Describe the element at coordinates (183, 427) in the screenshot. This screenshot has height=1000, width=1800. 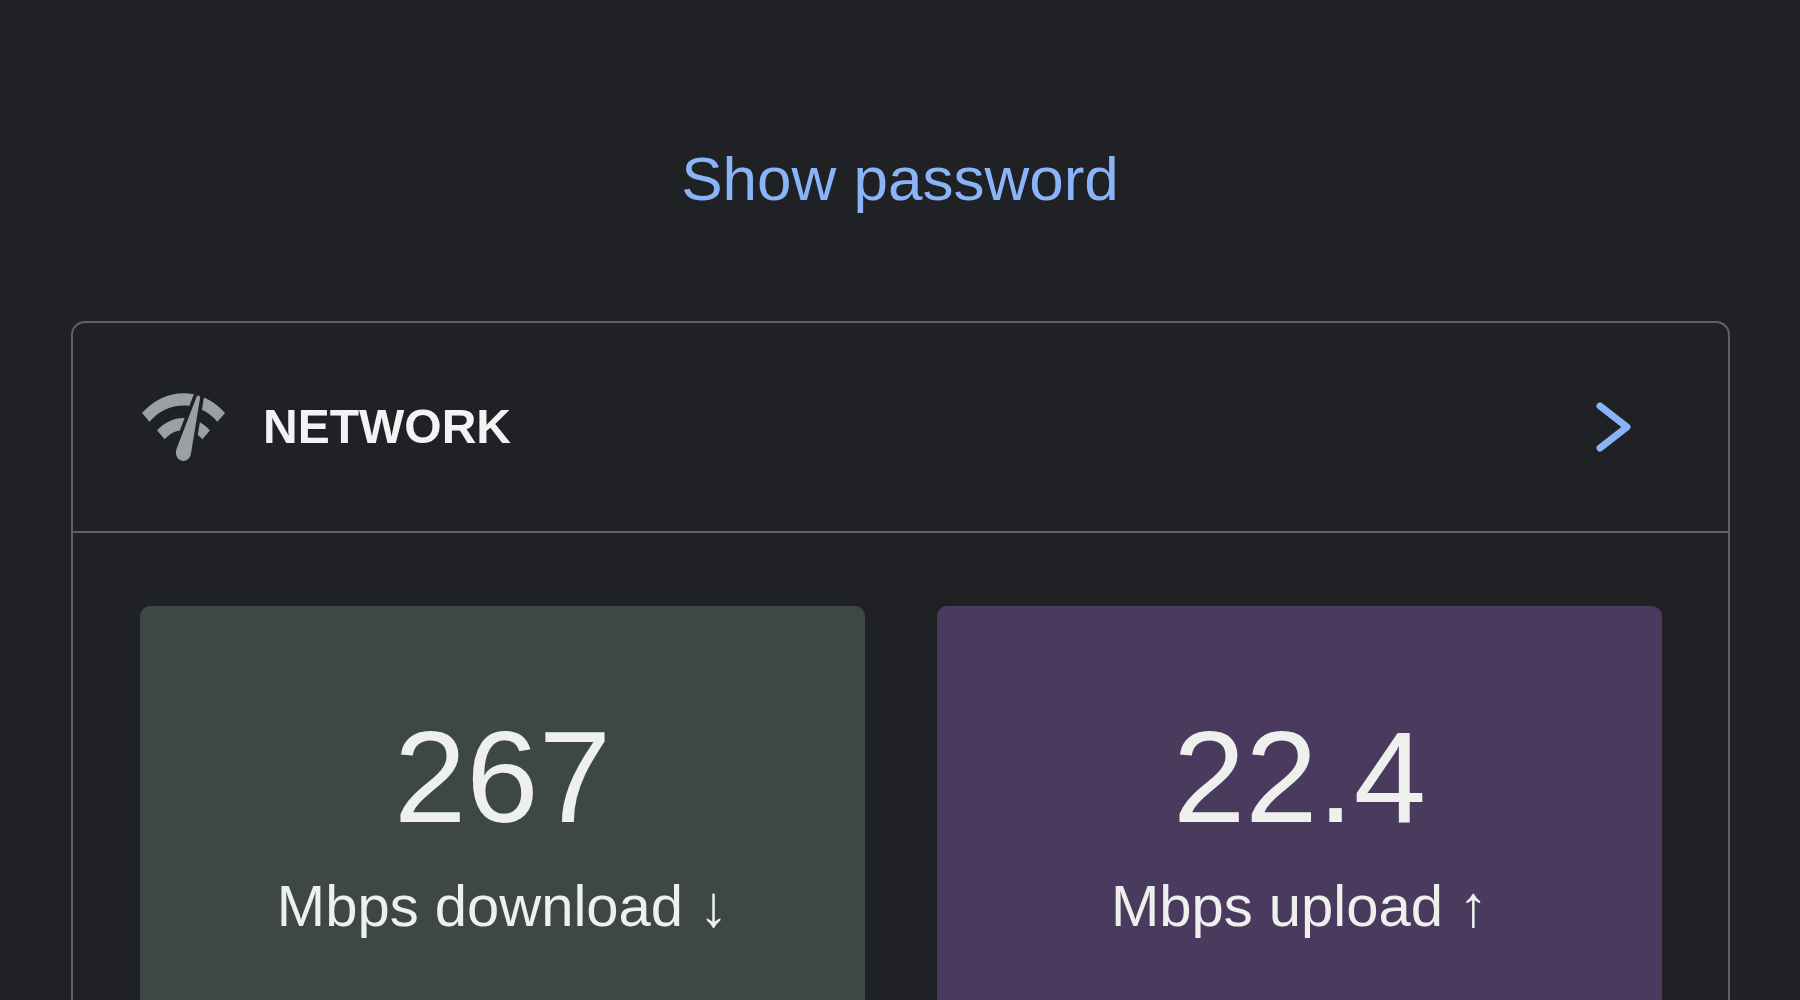
I see `wifi-gauge-icon` at that location.